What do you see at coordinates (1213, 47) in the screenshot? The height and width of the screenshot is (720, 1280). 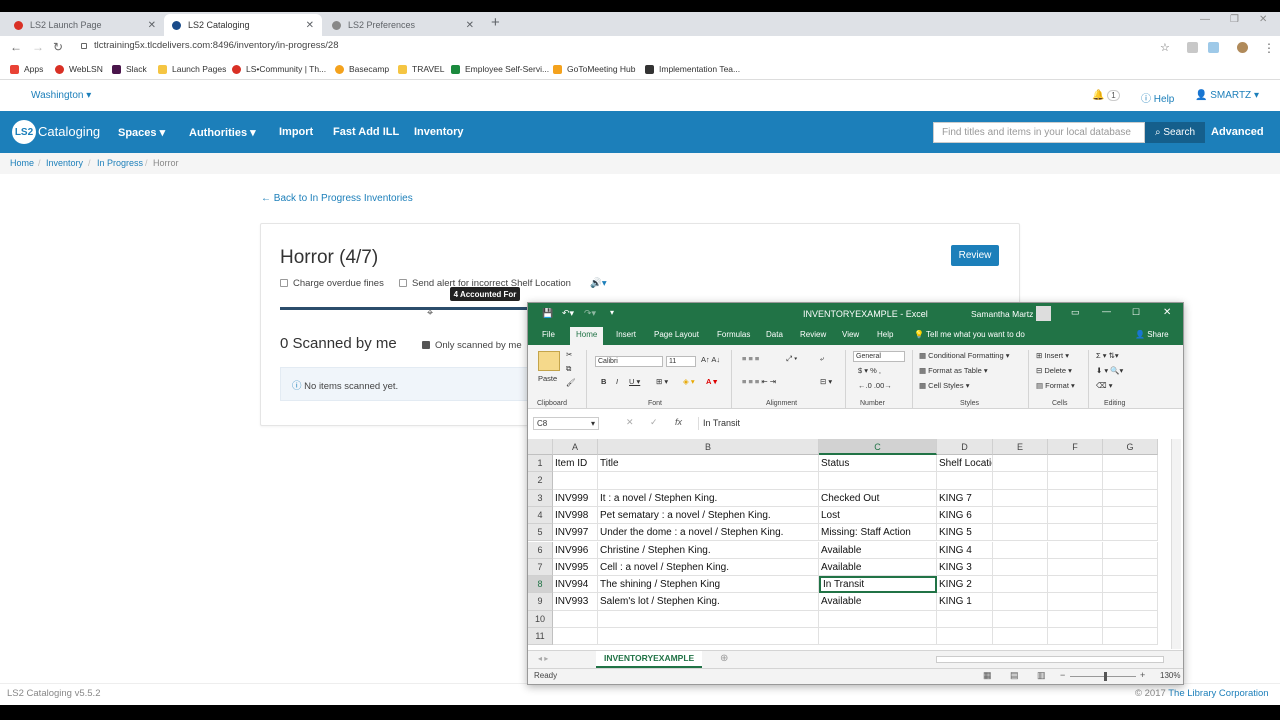 I see `extension-icon` at bounding box center [1213, 47].